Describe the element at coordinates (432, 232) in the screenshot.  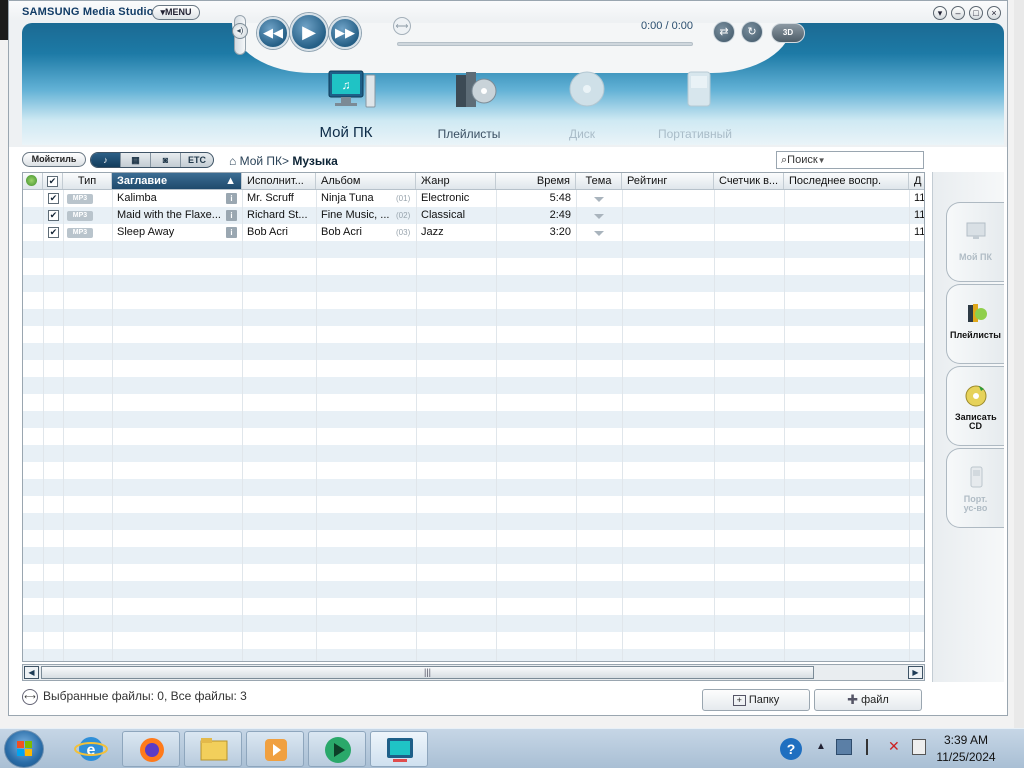
I see `cell-genre: Jazz` at that location.